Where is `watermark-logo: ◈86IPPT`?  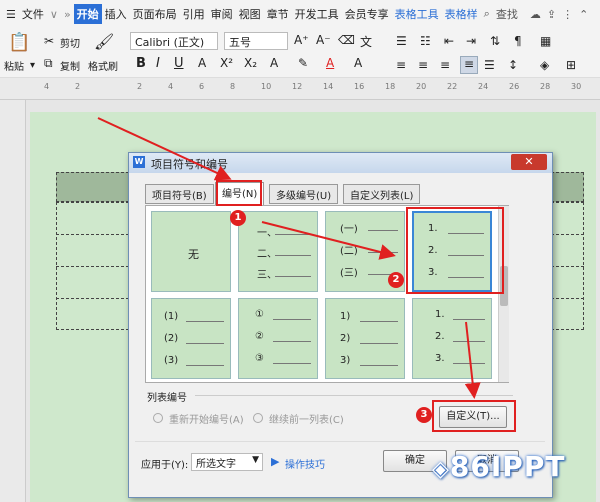
watermark-logo: ◈86IPPT is located at coordinates (515, 470).